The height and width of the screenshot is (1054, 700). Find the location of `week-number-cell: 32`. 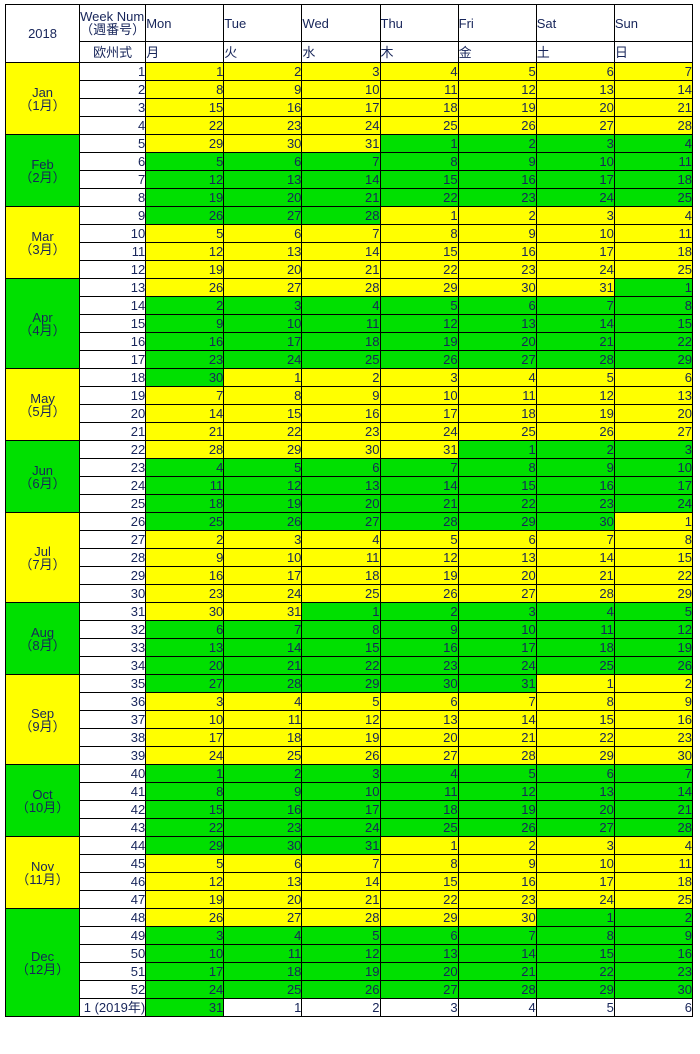

week-number-cell: 32 is located at coordinates (113, 629).